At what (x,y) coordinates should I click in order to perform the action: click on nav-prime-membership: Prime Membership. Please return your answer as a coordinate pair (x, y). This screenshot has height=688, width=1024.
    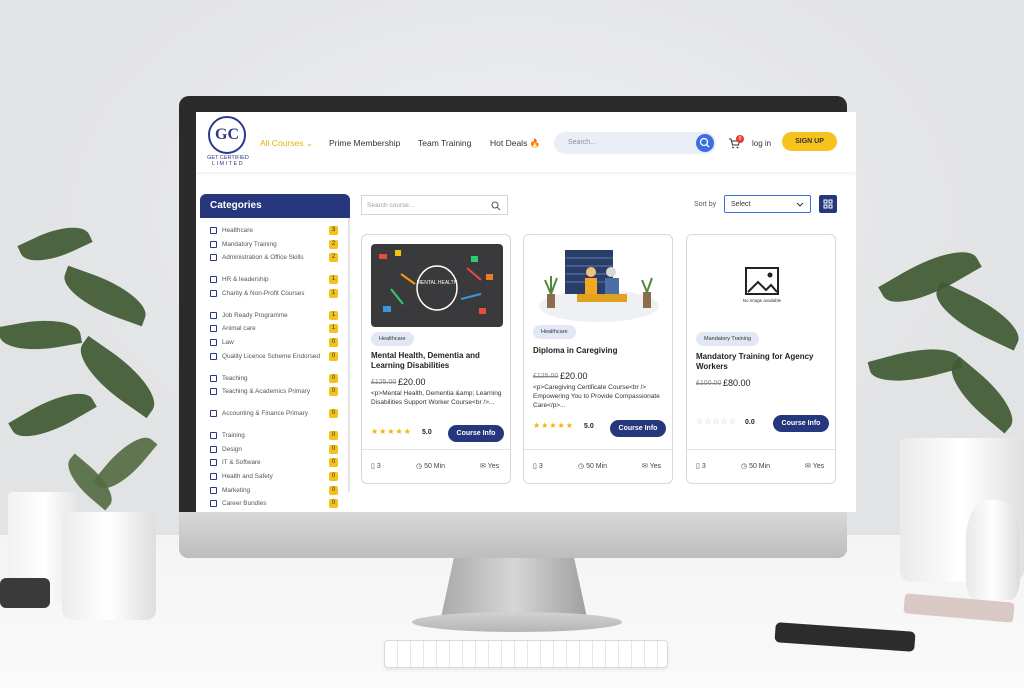
    Looking at the image, I should click on (364, 143).